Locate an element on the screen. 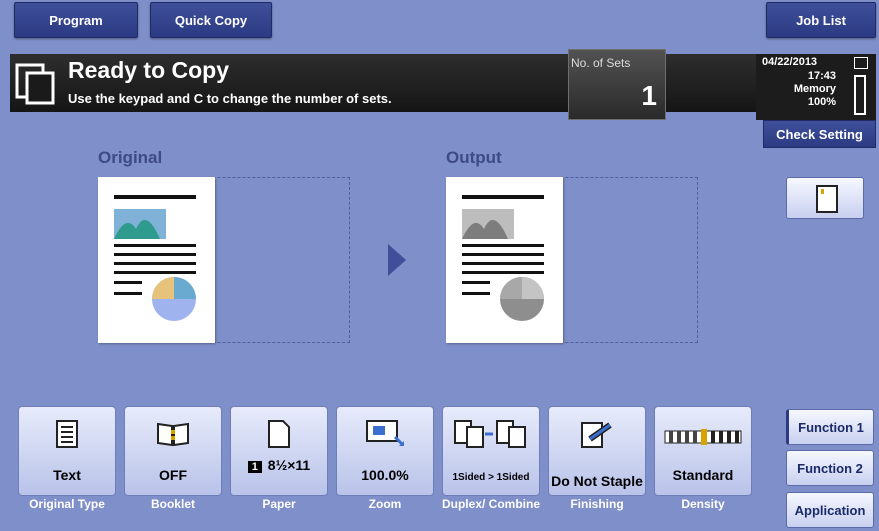  duplex-combine-button: 1Sided > 1Sided is located at coordinates (491, 451).